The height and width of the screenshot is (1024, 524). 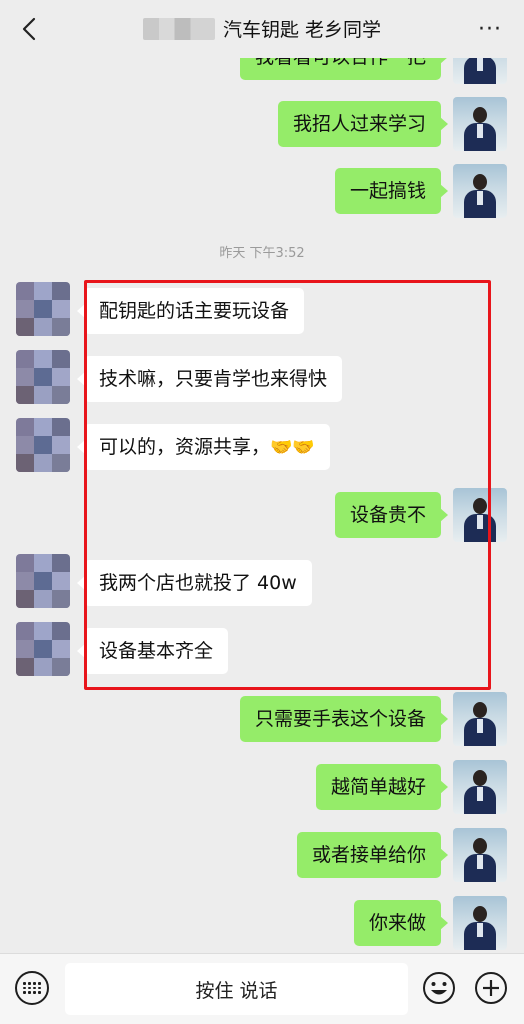 I want to click on message-bubble: 一起搞钱, so click(x=391, y=191).